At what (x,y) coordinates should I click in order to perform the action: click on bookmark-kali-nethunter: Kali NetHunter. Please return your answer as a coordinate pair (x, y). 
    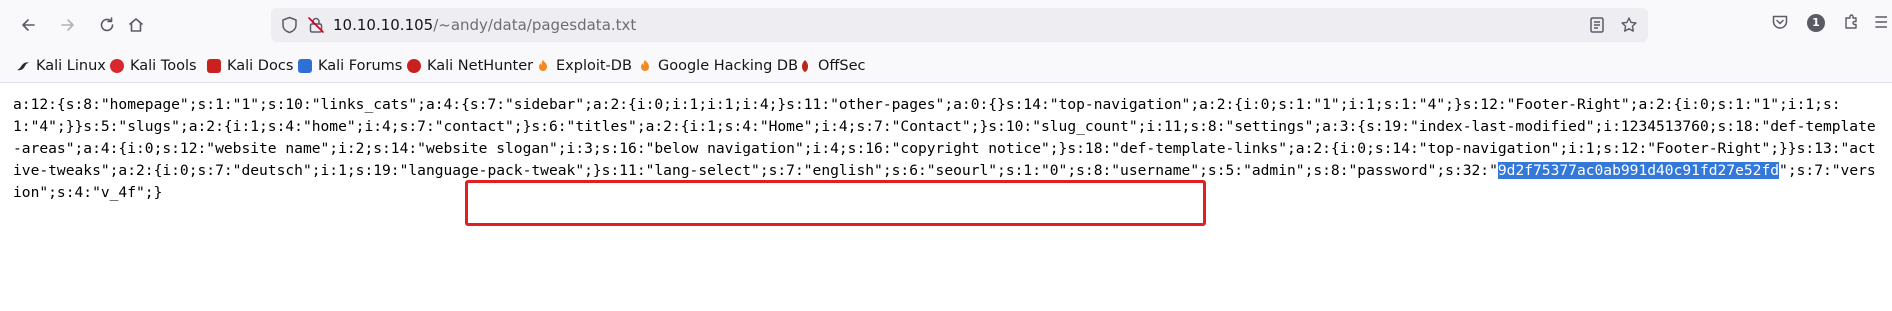
    Looking at the image, I should click on (470, 66).